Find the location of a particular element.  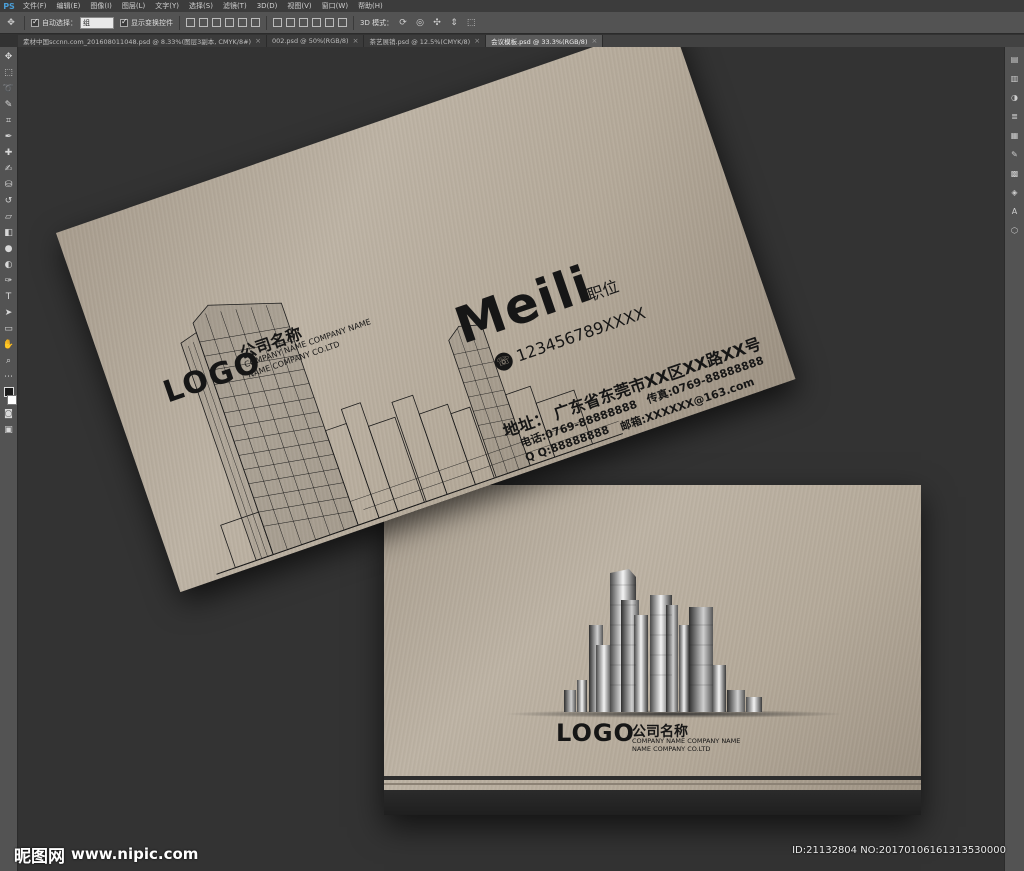

align-buttons is located at coordinates (223, 22).